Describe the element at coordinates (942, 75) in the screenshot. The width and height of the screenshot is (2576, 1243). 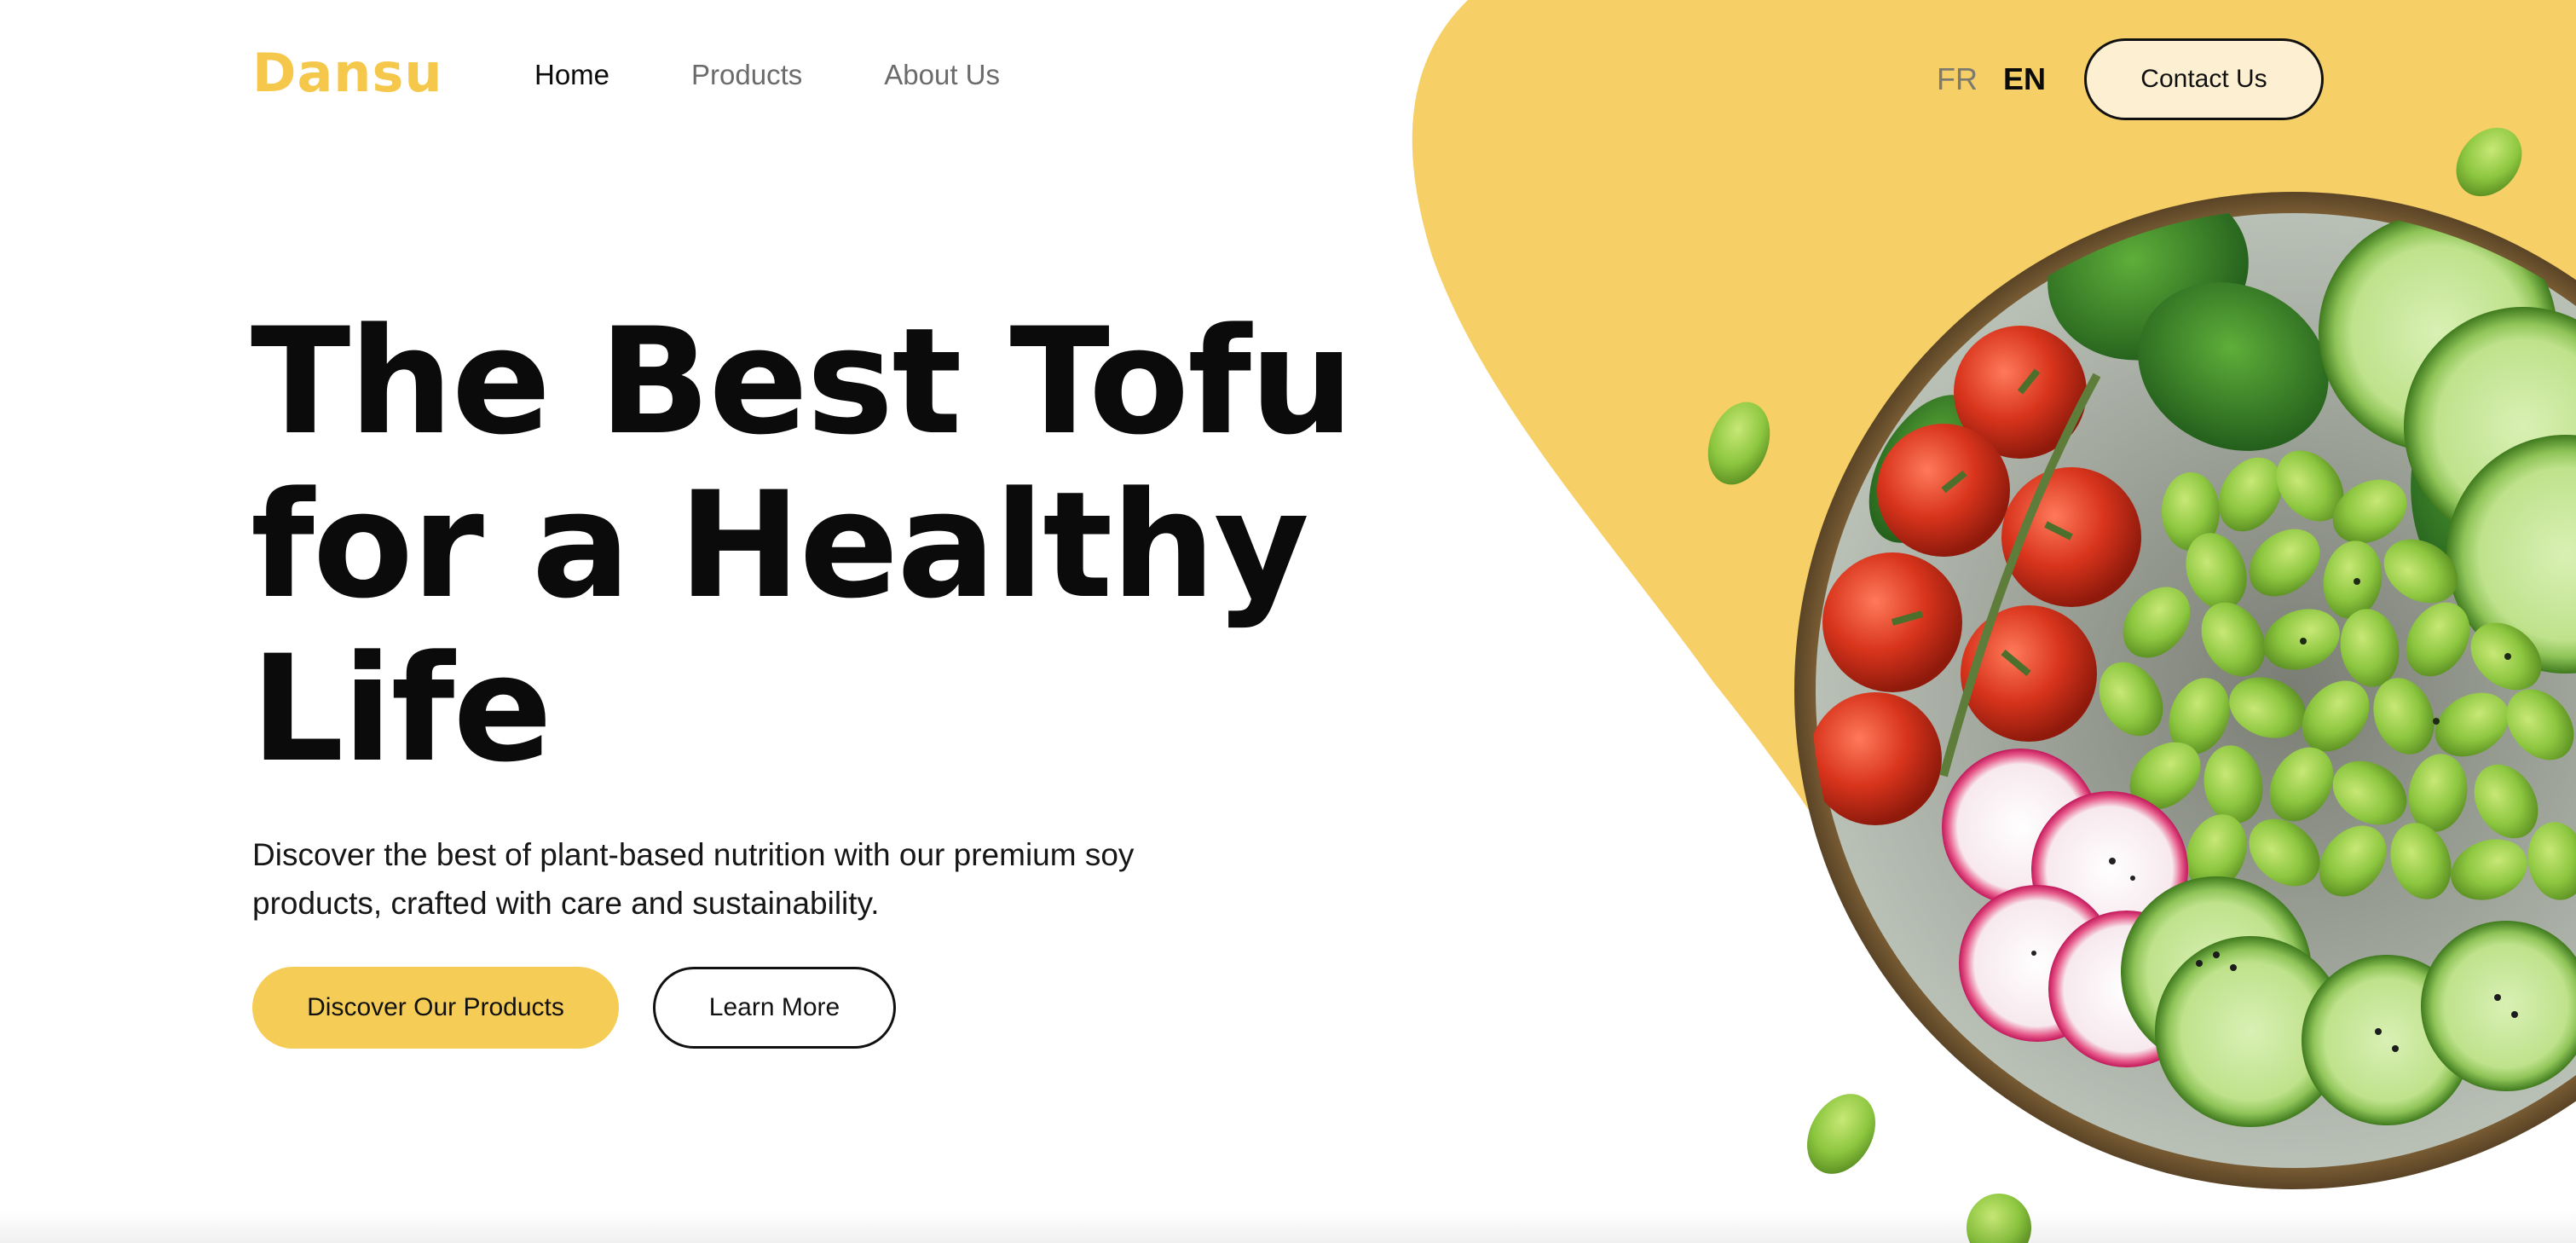
I see `nav-item-about-us: About Us` at that location.